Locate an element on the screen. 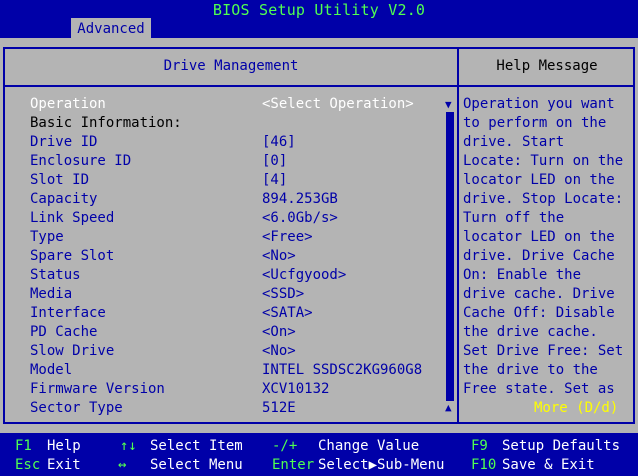  setting-model-label: Model is located at coordinates (51, 370).